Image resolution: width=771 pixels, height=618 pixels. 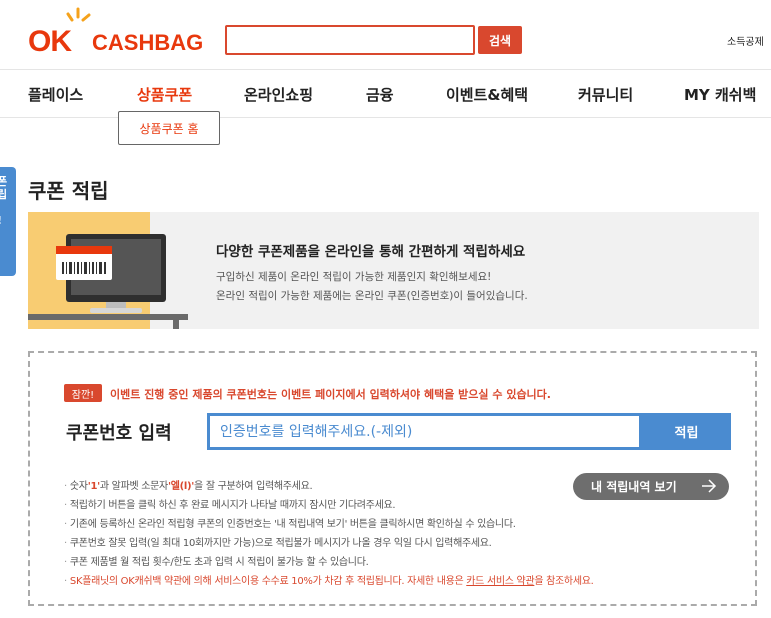 I want to click on nav-item-place: 플레이스, so click(x=55, y=94).